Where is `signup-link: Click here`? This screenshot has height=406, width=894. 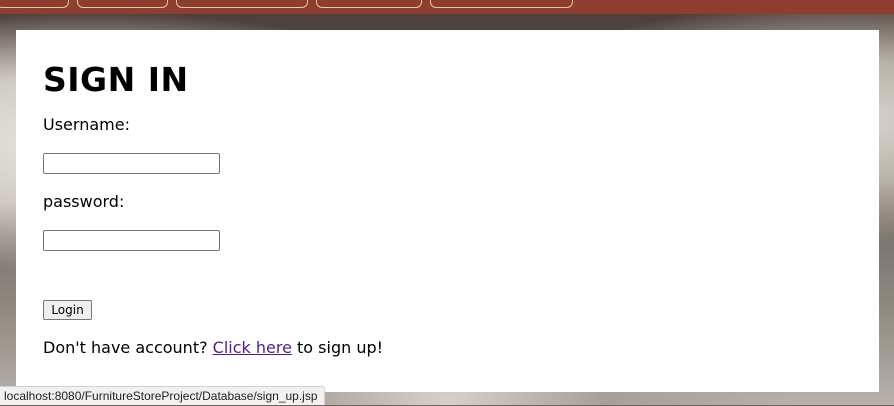
signup-link: Click here is located at coordinates (252, 347).